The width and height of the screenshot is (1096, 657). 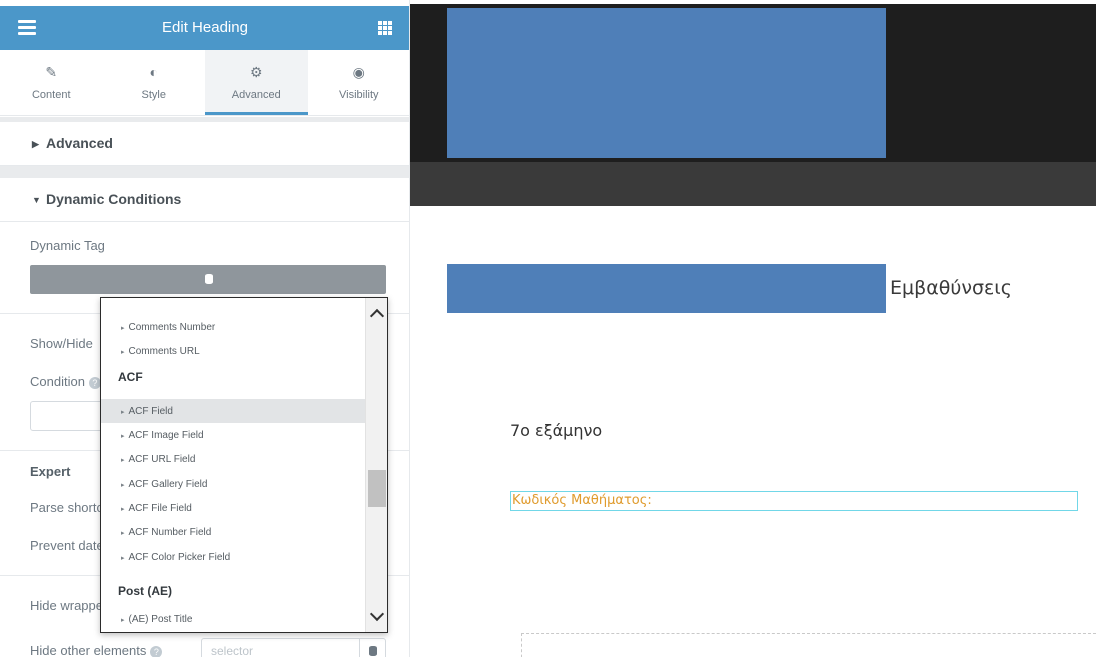 What do you see at coordinates (150, 411) in the screenshot?
I see `dropdown-item-label: ACF Field` at bounding box center [150, 411].